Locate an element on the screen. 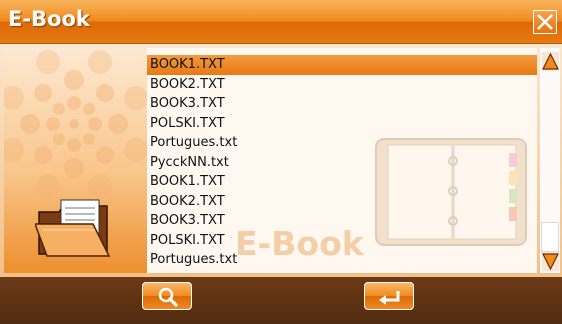 The width and height of the screenshot is (562, 324). search-button is located at coordinates (167, 296).